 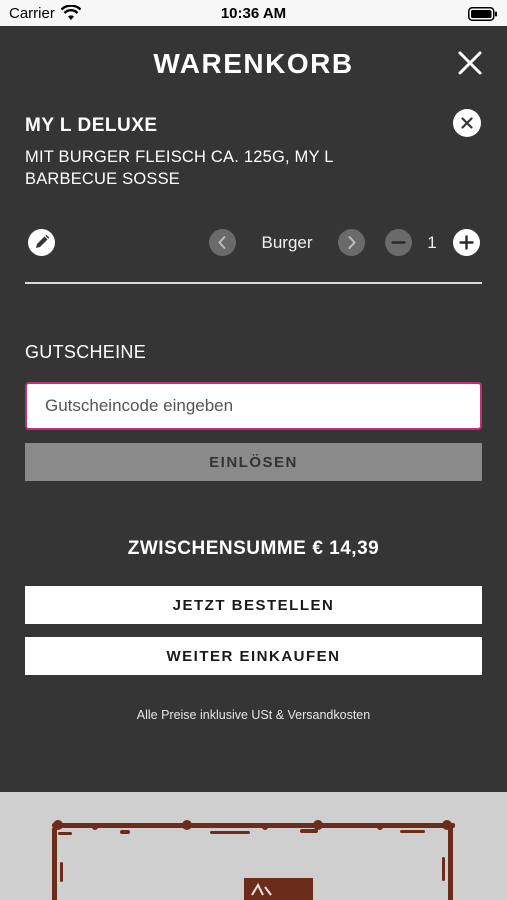 I want to click on variant-label: Burger, so click(x=287, y=242).